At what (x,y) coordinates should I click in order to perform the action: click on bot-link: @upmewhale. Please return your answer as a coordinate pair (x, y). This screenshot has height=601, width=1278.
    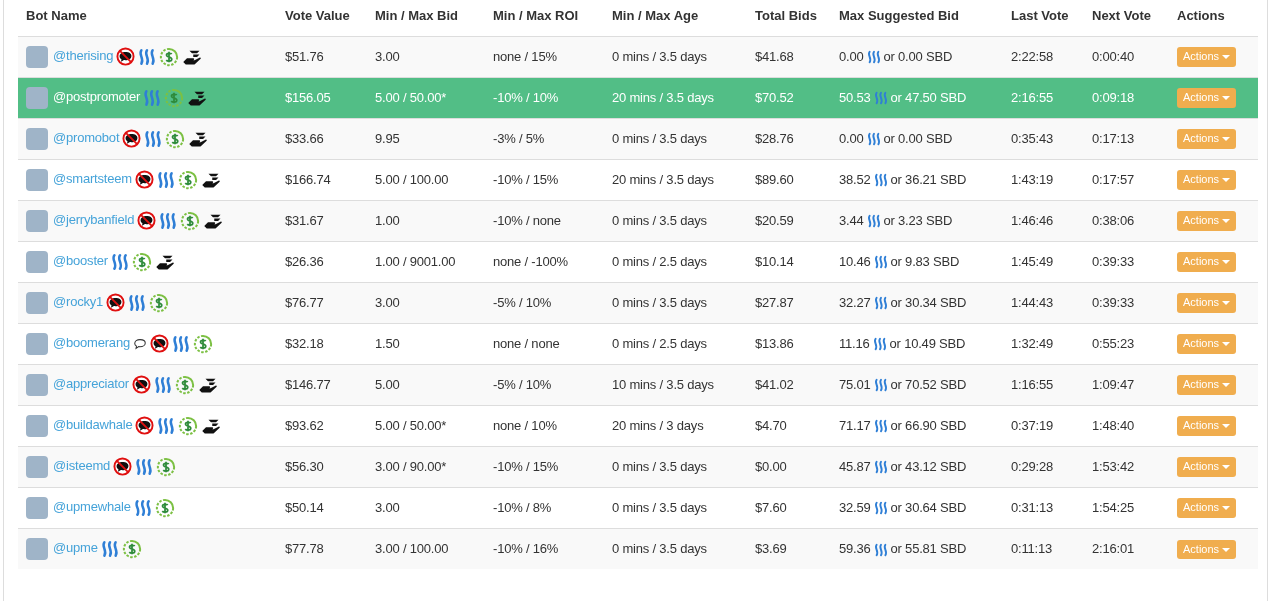
    Looking at the image, I should click on (92, 506).